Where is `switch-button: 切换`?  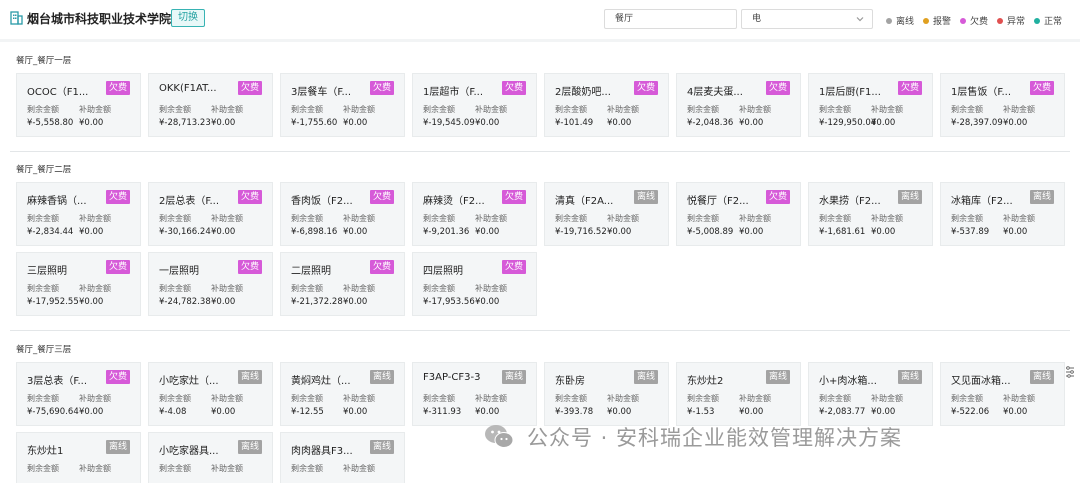
switch-button: 切换 is located at coordinates (188, 18).